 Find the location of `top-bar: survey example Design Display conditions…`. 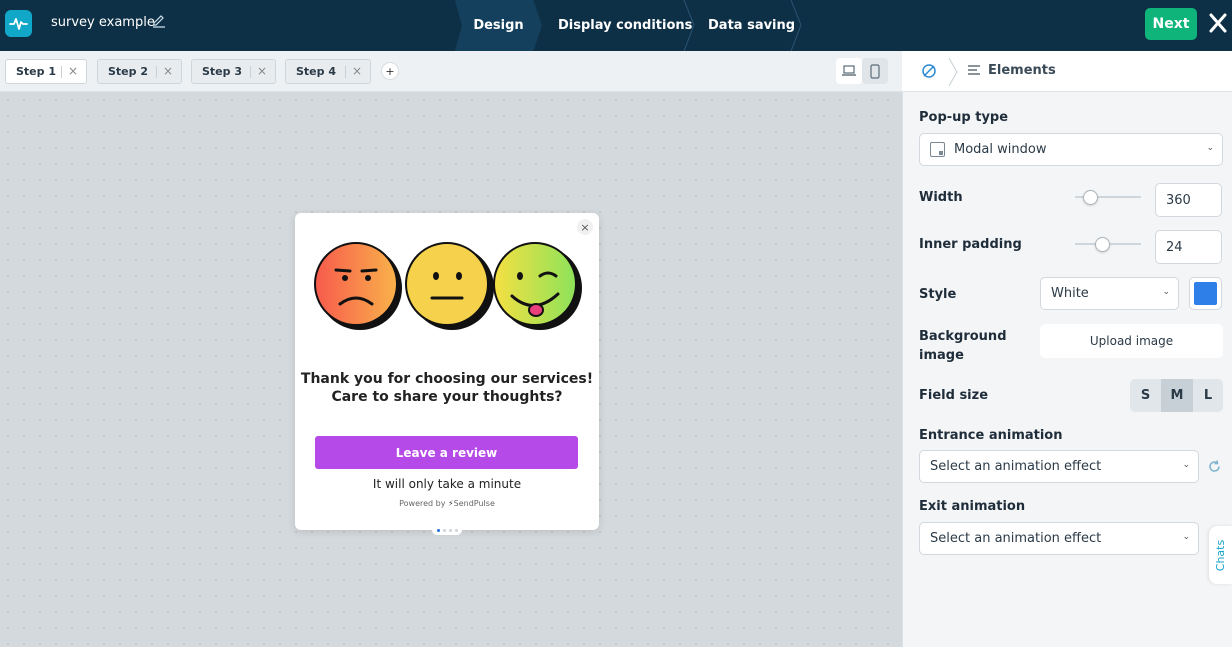

top-bar: survey example Design Display conditions… is located at coordinates (616, 25).